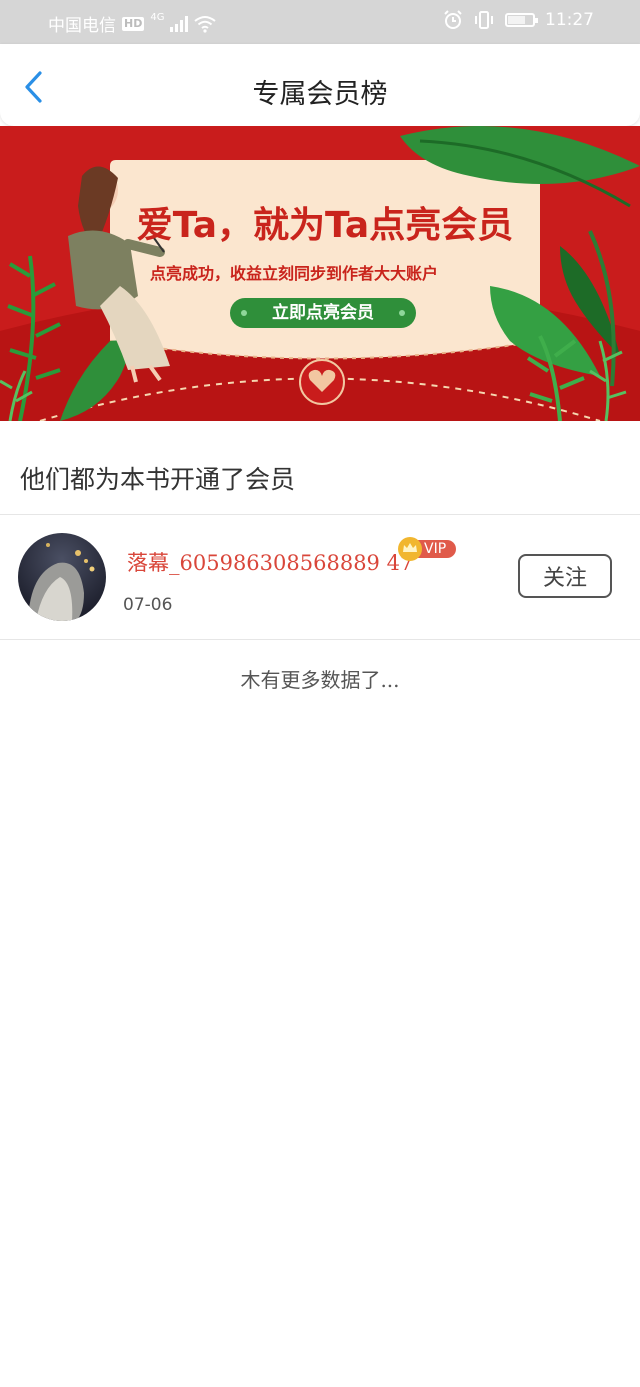  I want to click on wifi-icon, so click(205, 24).